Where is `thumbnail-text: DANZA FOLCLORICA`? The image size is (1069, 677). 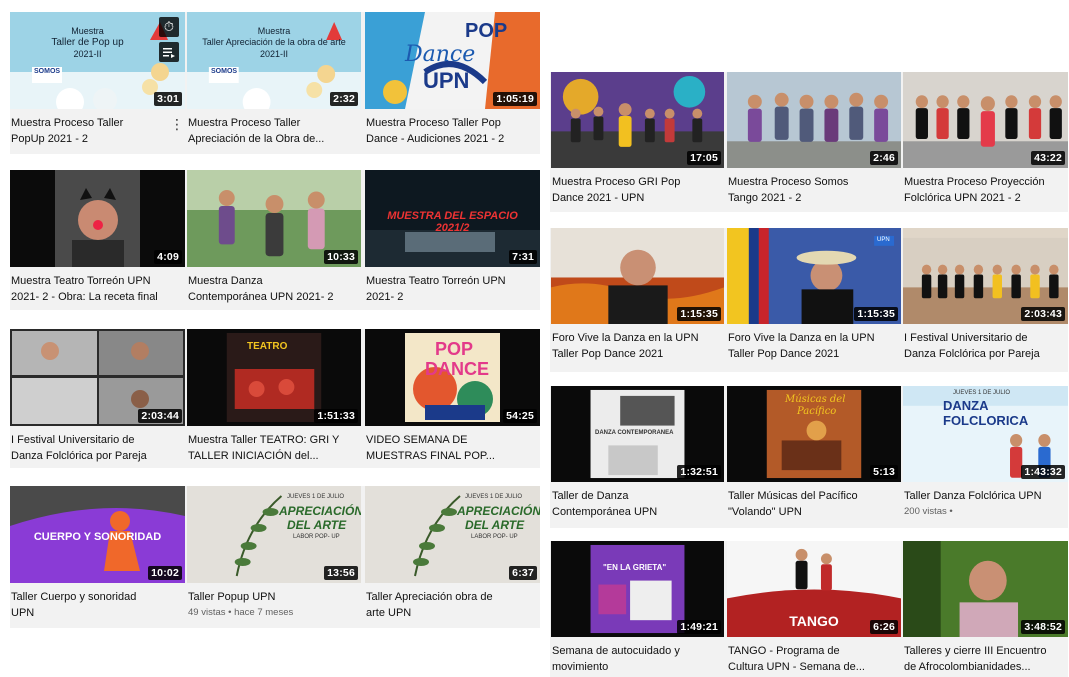 thumbnail-text: DANZA FOLCLORICA is located at coordinates (986, 413).